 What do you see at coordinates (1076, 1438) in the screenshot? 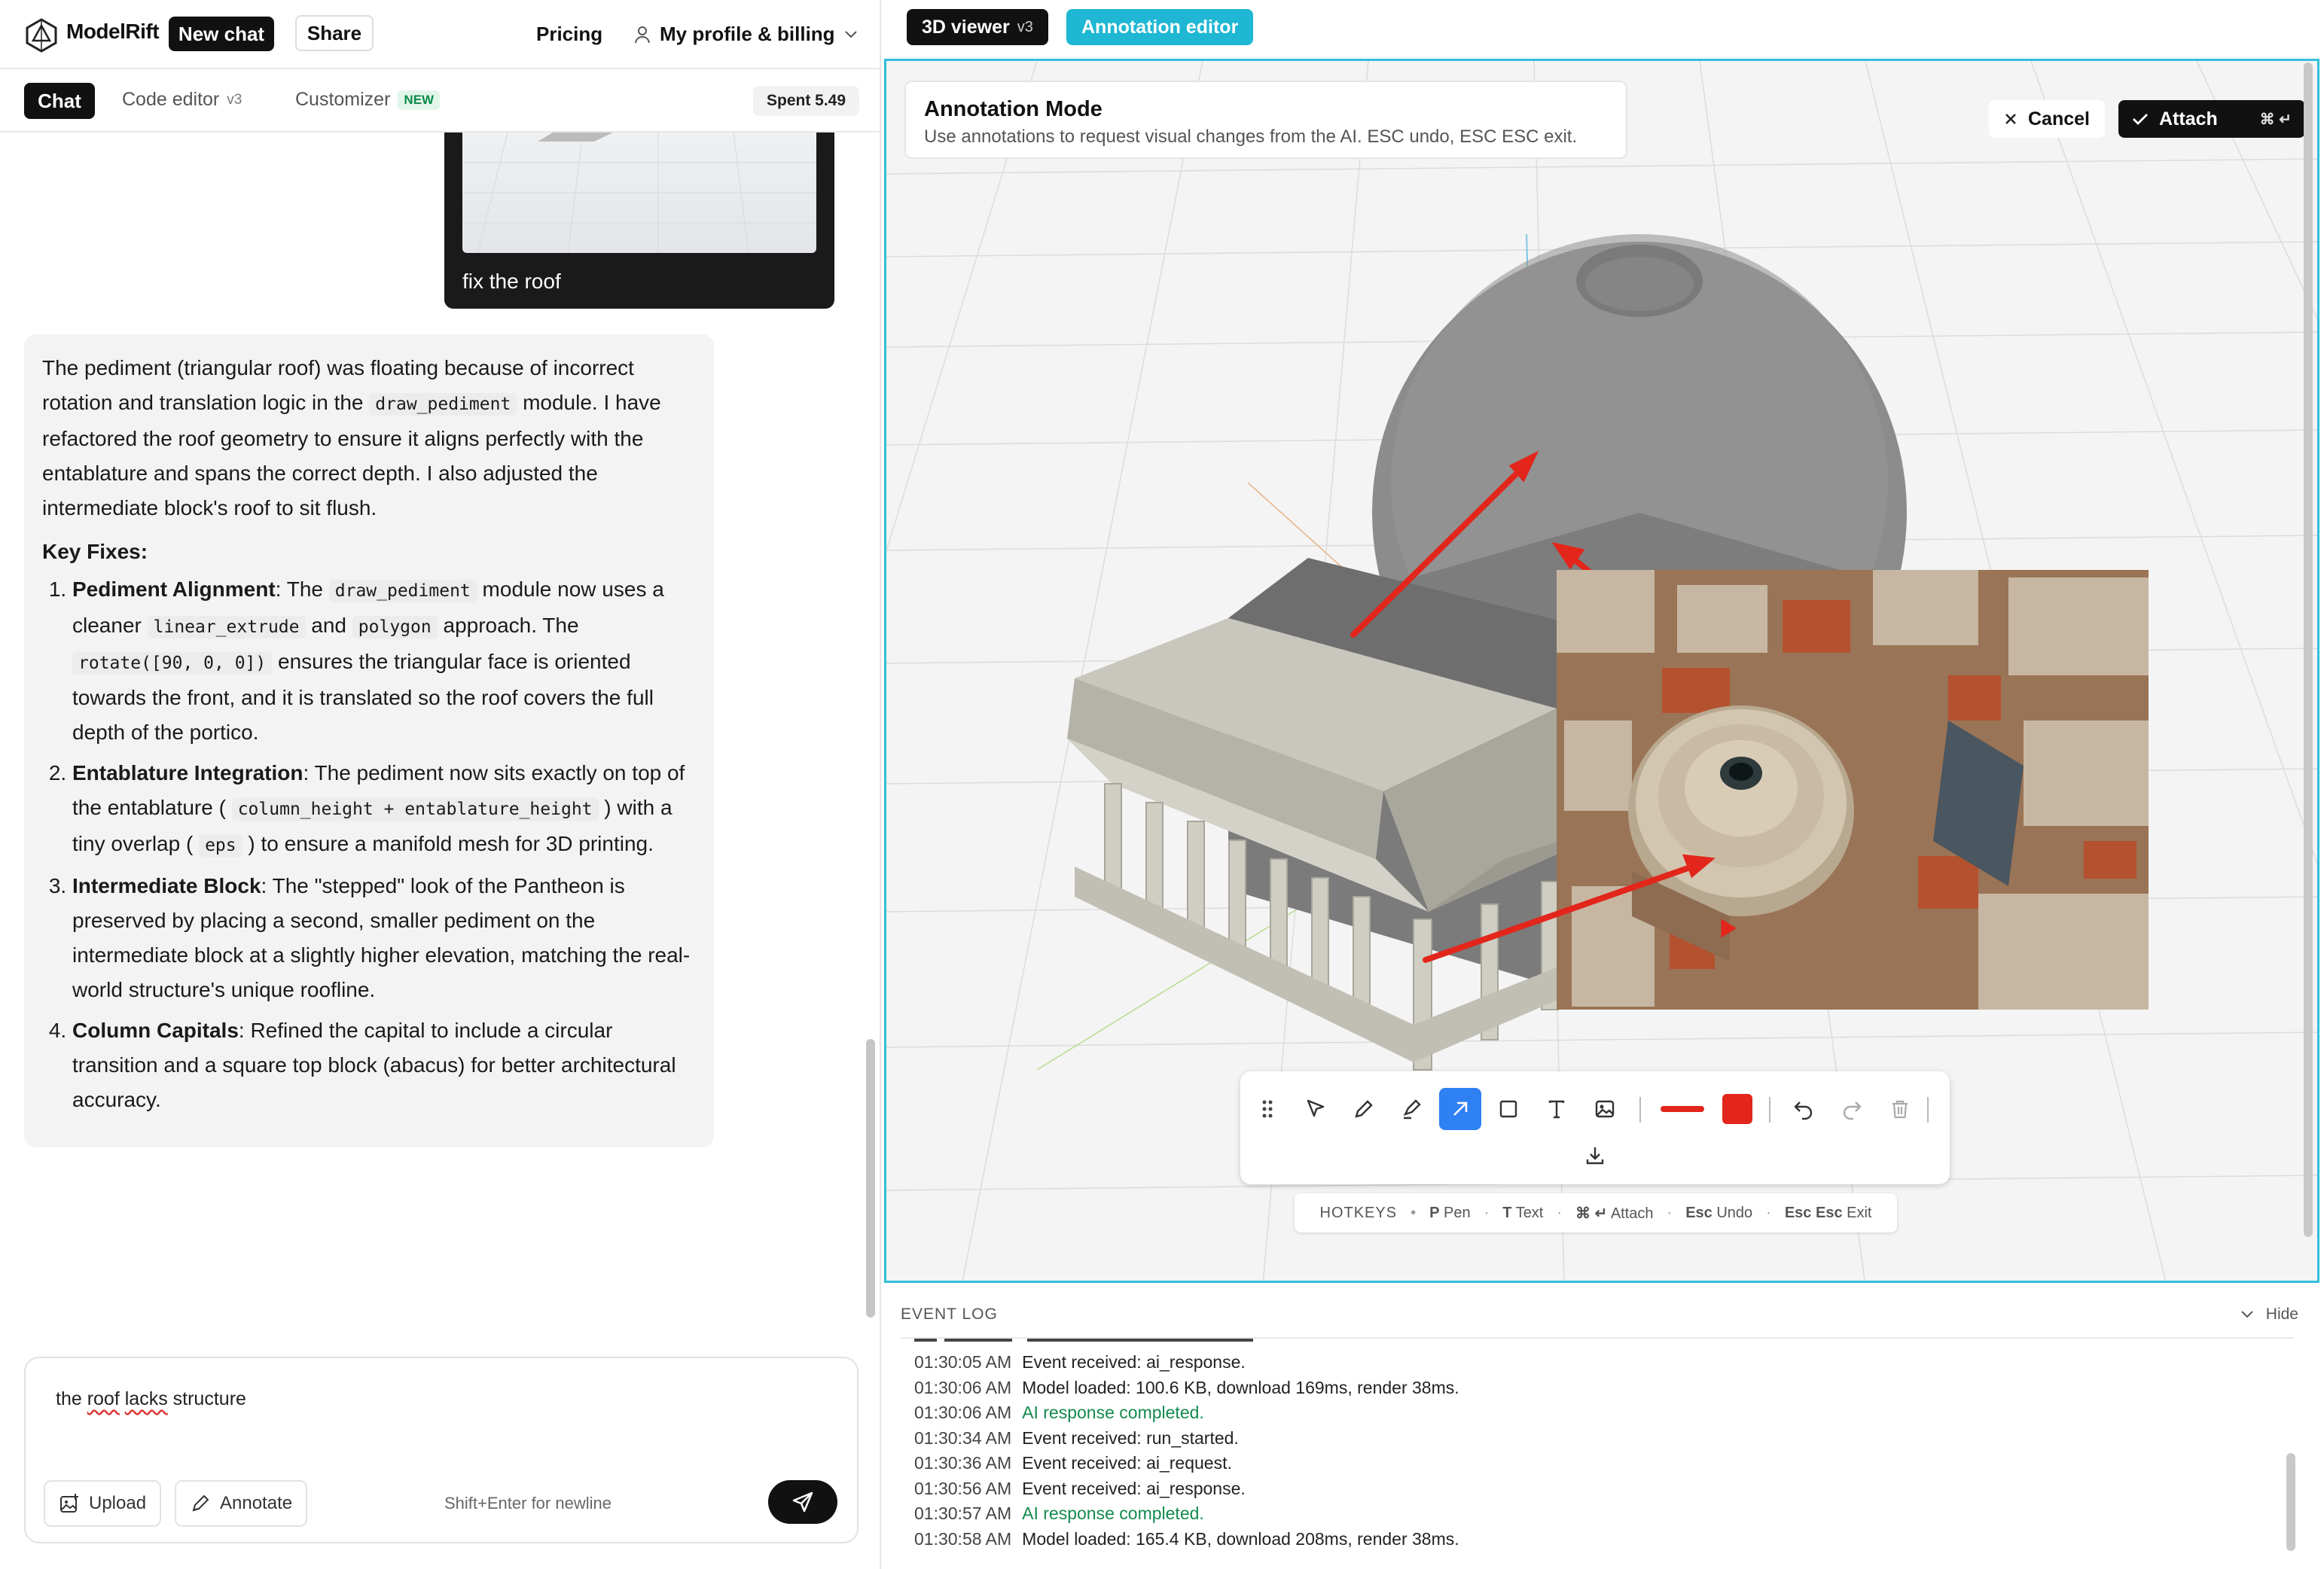
I see `log-row: 01:30:34 AM Event received: run_started.` at bounding box center [1076, 1438].